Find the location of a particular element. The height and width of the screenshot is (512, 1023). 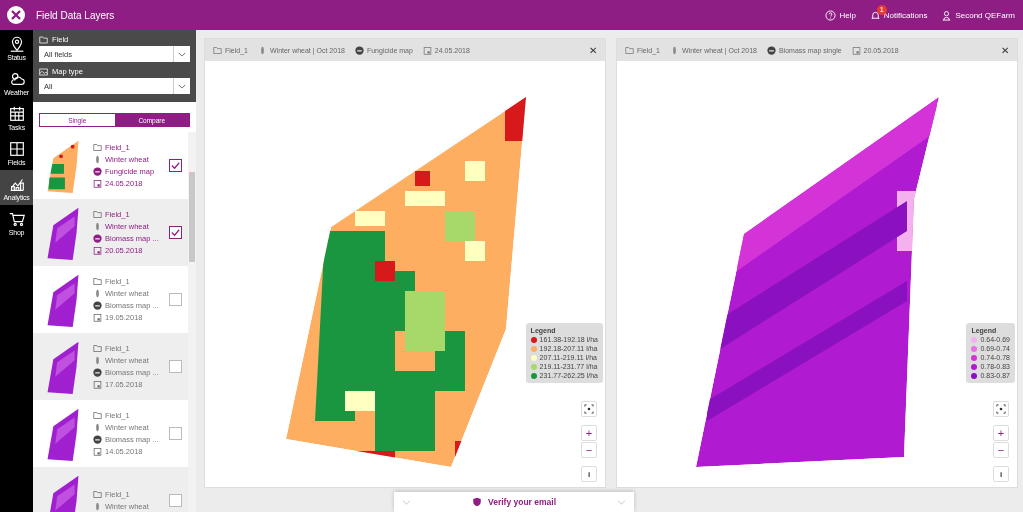

verify-email-text: Verify your email is located at coordinates (521, 502).